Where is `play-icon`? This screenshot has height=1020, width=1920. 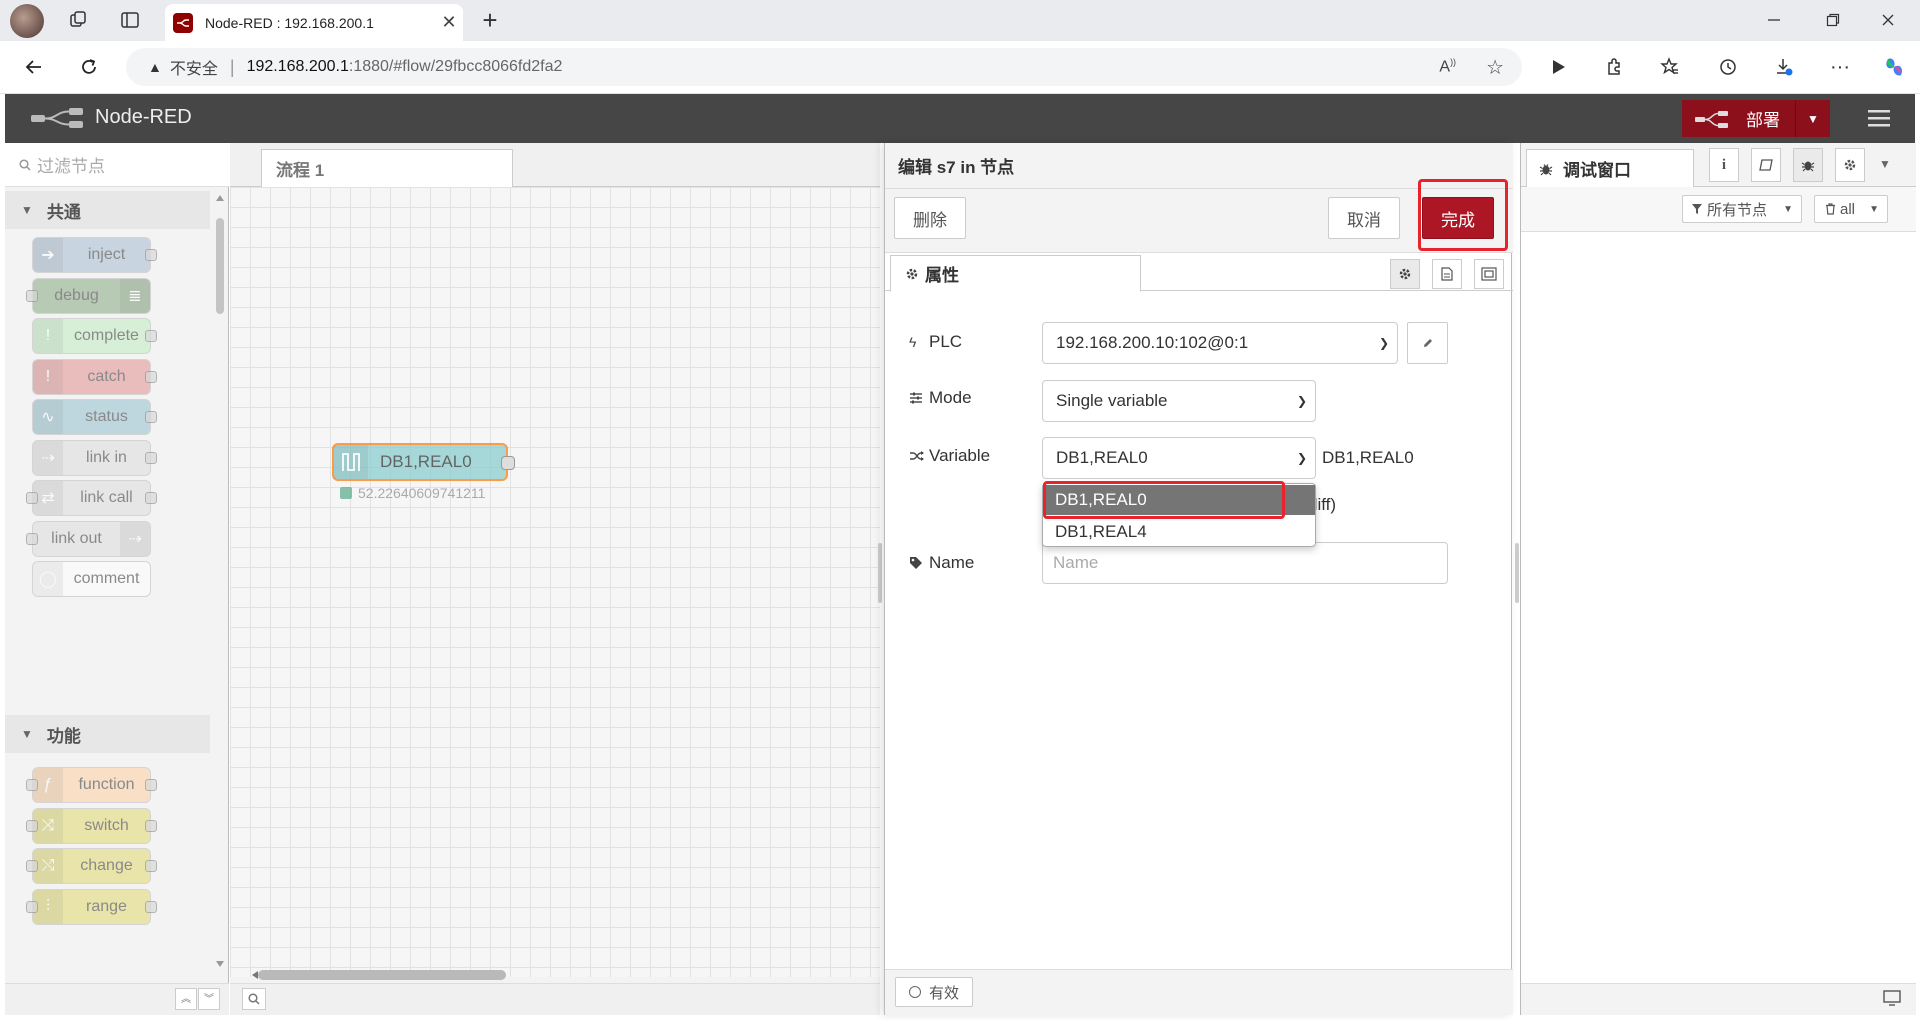
play-icon is located at coordinates (1558, 67).